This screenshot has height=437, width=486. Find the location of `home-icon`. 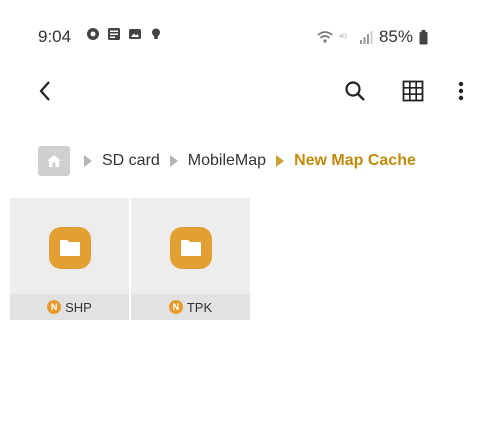

home-icon is located at coordinates (54, 161).